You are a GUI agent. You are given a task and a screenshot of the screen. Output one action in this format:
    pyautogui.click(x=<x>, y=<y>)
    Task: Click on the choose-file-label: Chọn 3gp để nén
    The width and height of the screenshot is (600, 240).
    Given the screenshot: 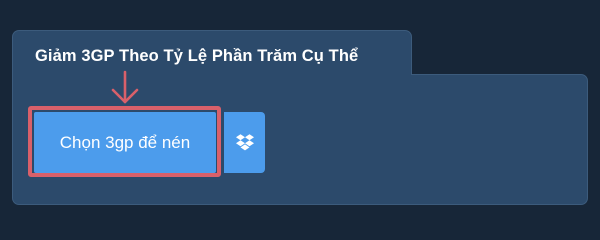 What is the action you would take?
    pyautogui.click(x=125, y=142)
    